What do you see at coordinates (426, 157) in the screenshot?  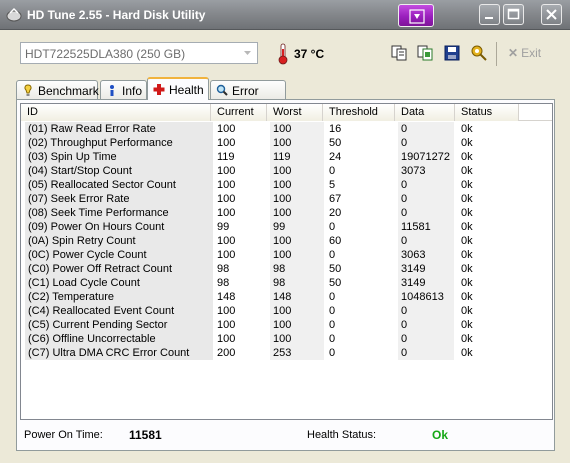 I see `cell-data: 19071272` at bounding box center [426, 157].